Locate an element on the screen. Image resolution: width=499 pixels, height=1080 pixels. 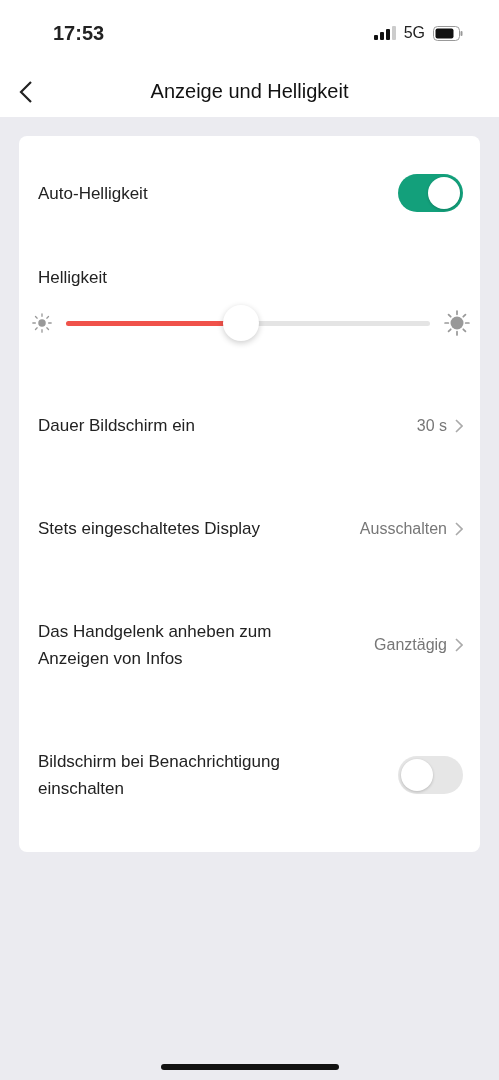
setting-label: Helligkeit is located at coordinates (73, 277).